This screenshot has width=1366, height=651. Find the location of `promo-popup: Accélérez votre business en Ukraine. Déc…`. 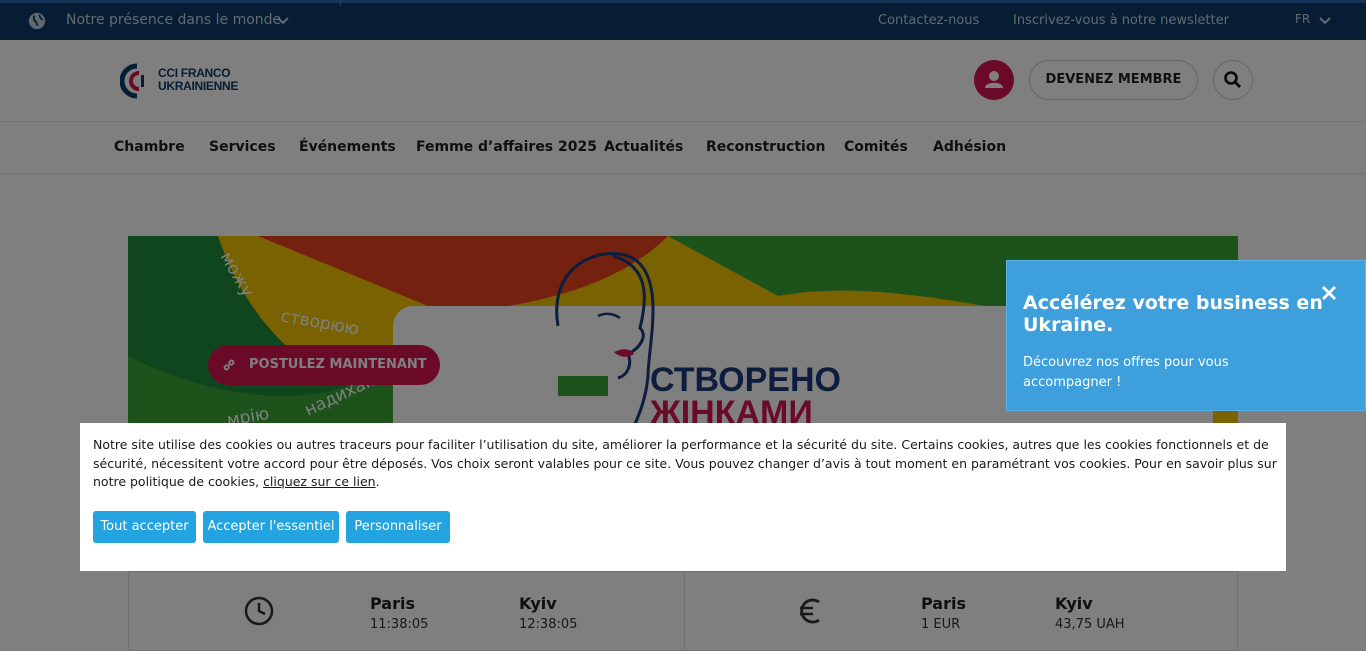

promo-popup: Accélérez votre business en Ukraine. Déc… is located at coordinates (1186, 335).